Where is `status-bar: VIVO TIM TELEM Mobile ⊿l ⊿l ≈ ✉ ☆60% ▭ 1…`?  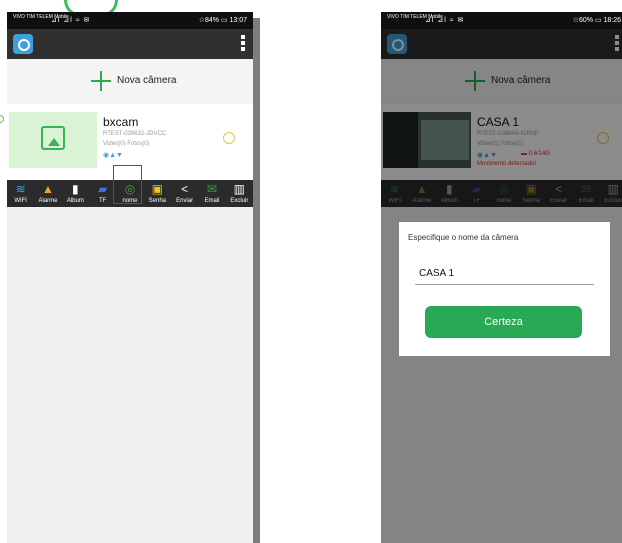 status-bar: VIVO TIM TELEM Mobile ⊿l ⊿l ≈ ✉ ☆60% ▭ 1… is located at coordinates (501, 20).